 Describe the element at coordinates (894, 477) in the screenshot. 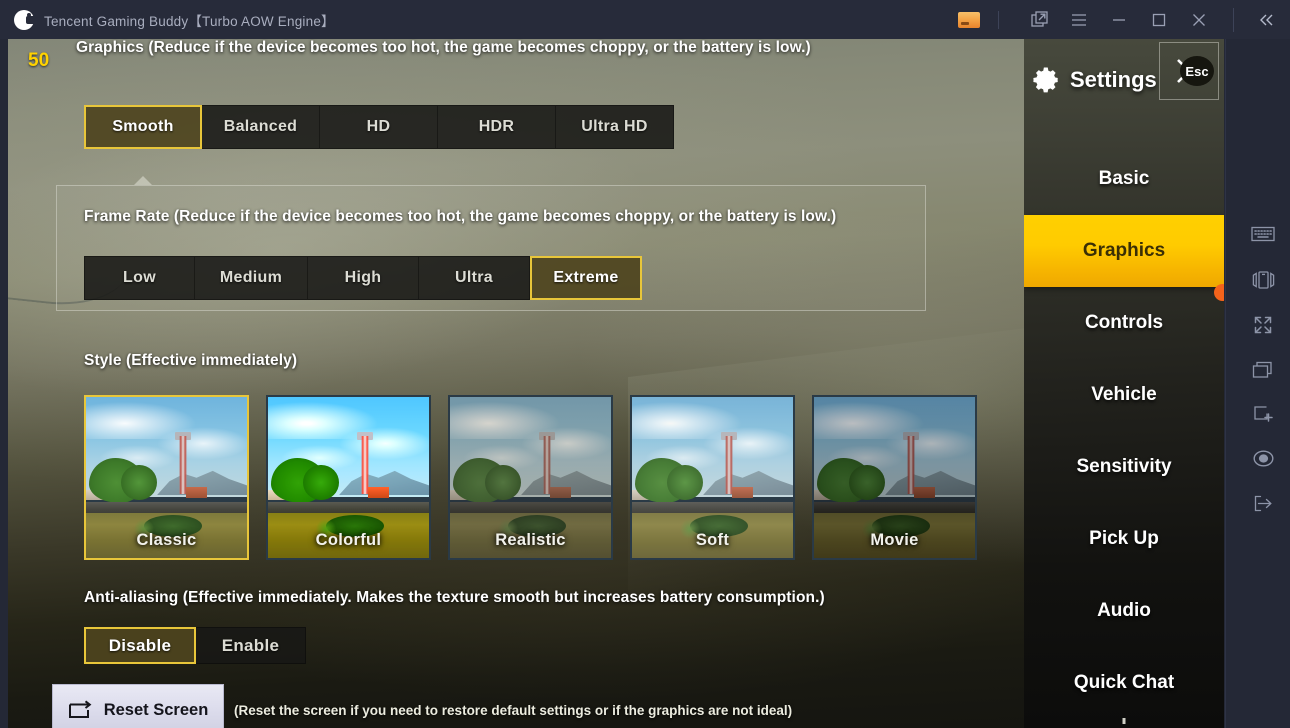

I see `style-option-movie: Movie` at that location.